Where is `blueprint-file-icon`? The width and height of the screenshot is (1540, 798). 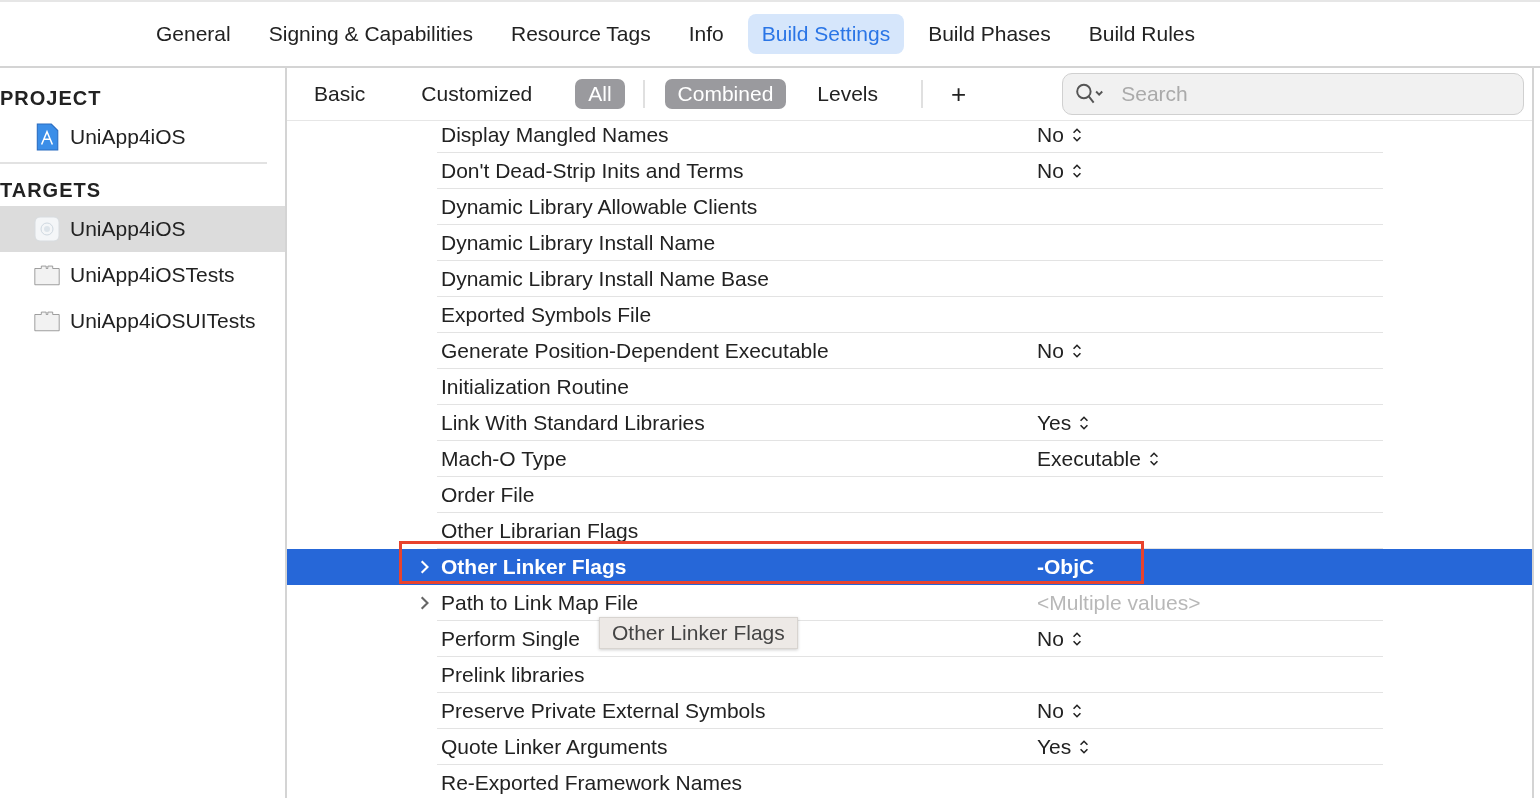 blueprint-file-icon is located at coordinates (47, 137).